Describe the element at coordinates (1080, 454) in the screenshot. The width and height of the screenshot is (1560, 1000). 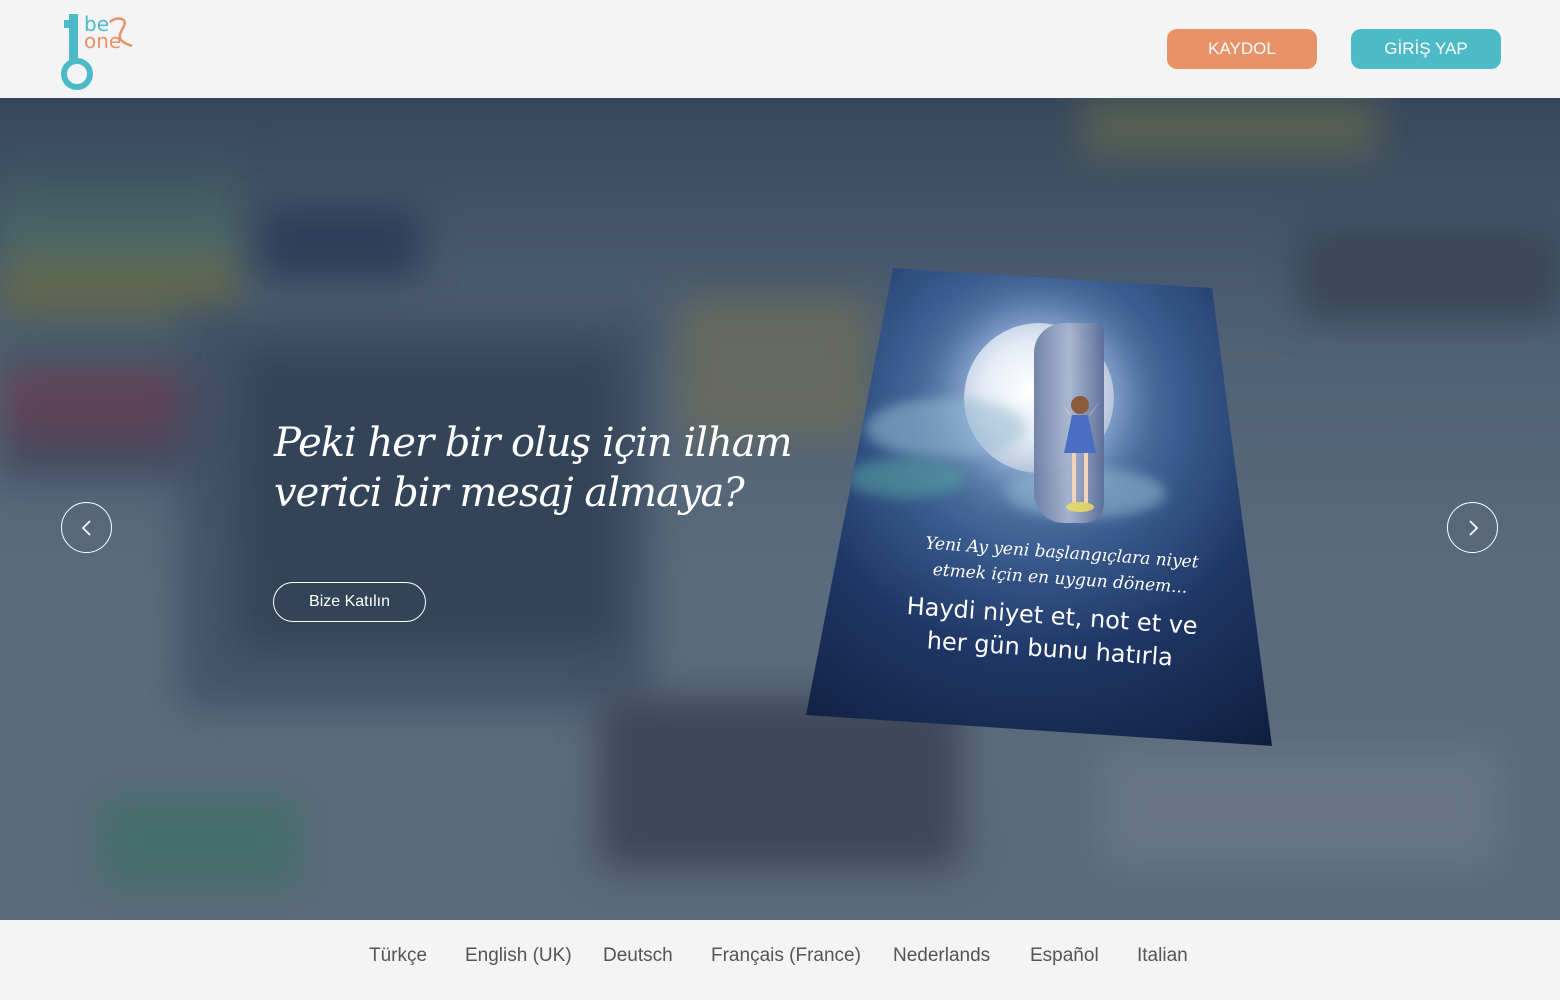
I see `fairy-icon` at that location.